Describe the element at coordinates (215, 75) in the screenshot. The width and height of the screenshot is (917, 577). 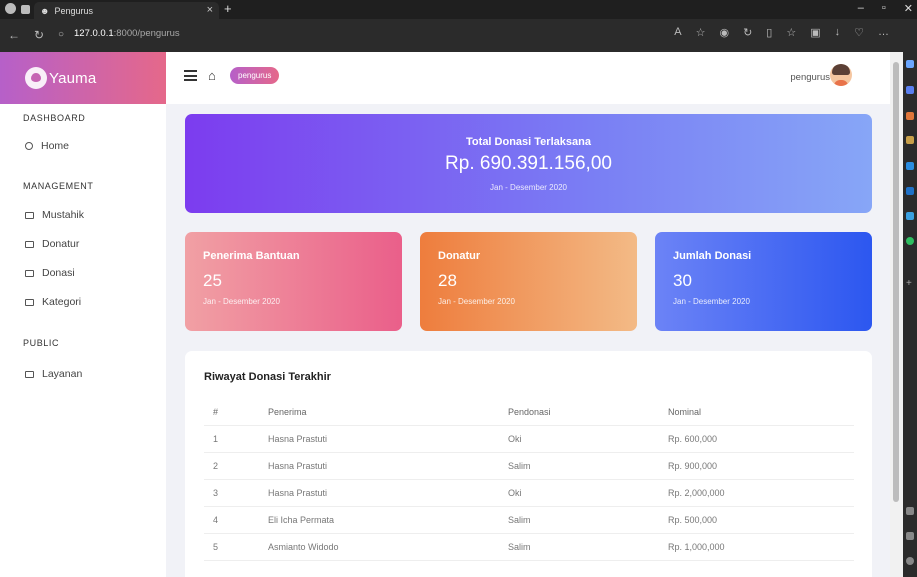
I see `home-icon: ⌂` at that location.